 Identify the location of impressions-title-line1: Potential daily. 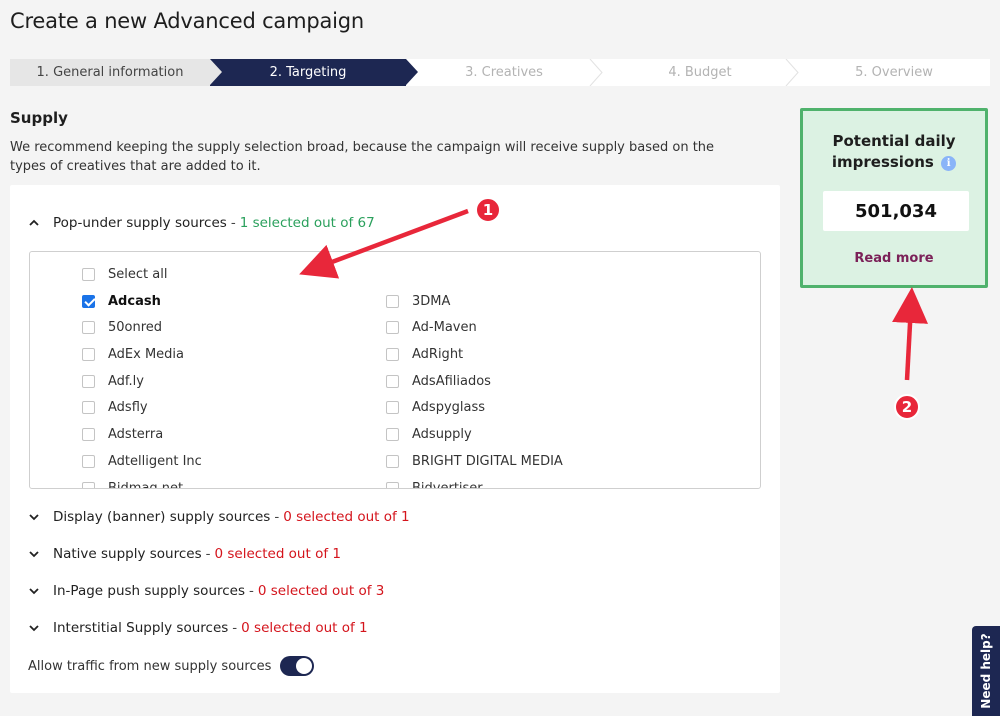
(894, 141).